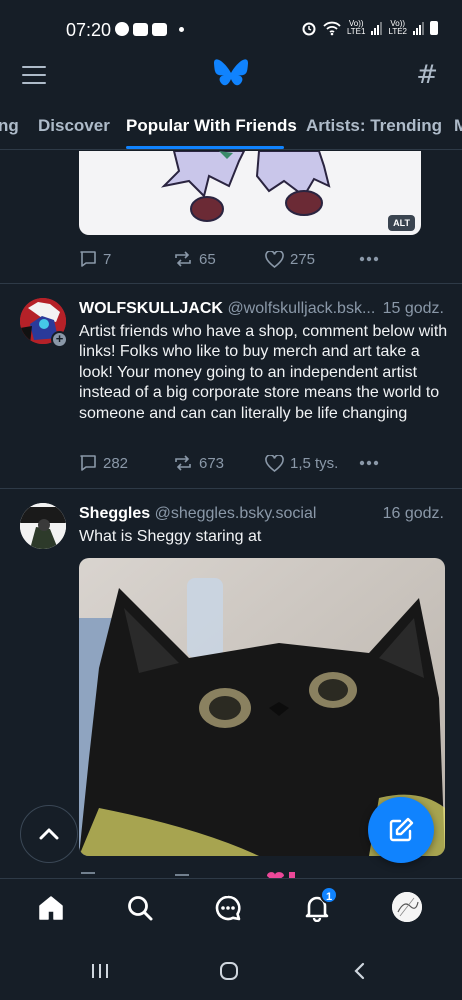  Describe the element at coordinates (211, 126) in the screenshot. I see `tab-popular-with-friends: Popular With Friends` at that location.